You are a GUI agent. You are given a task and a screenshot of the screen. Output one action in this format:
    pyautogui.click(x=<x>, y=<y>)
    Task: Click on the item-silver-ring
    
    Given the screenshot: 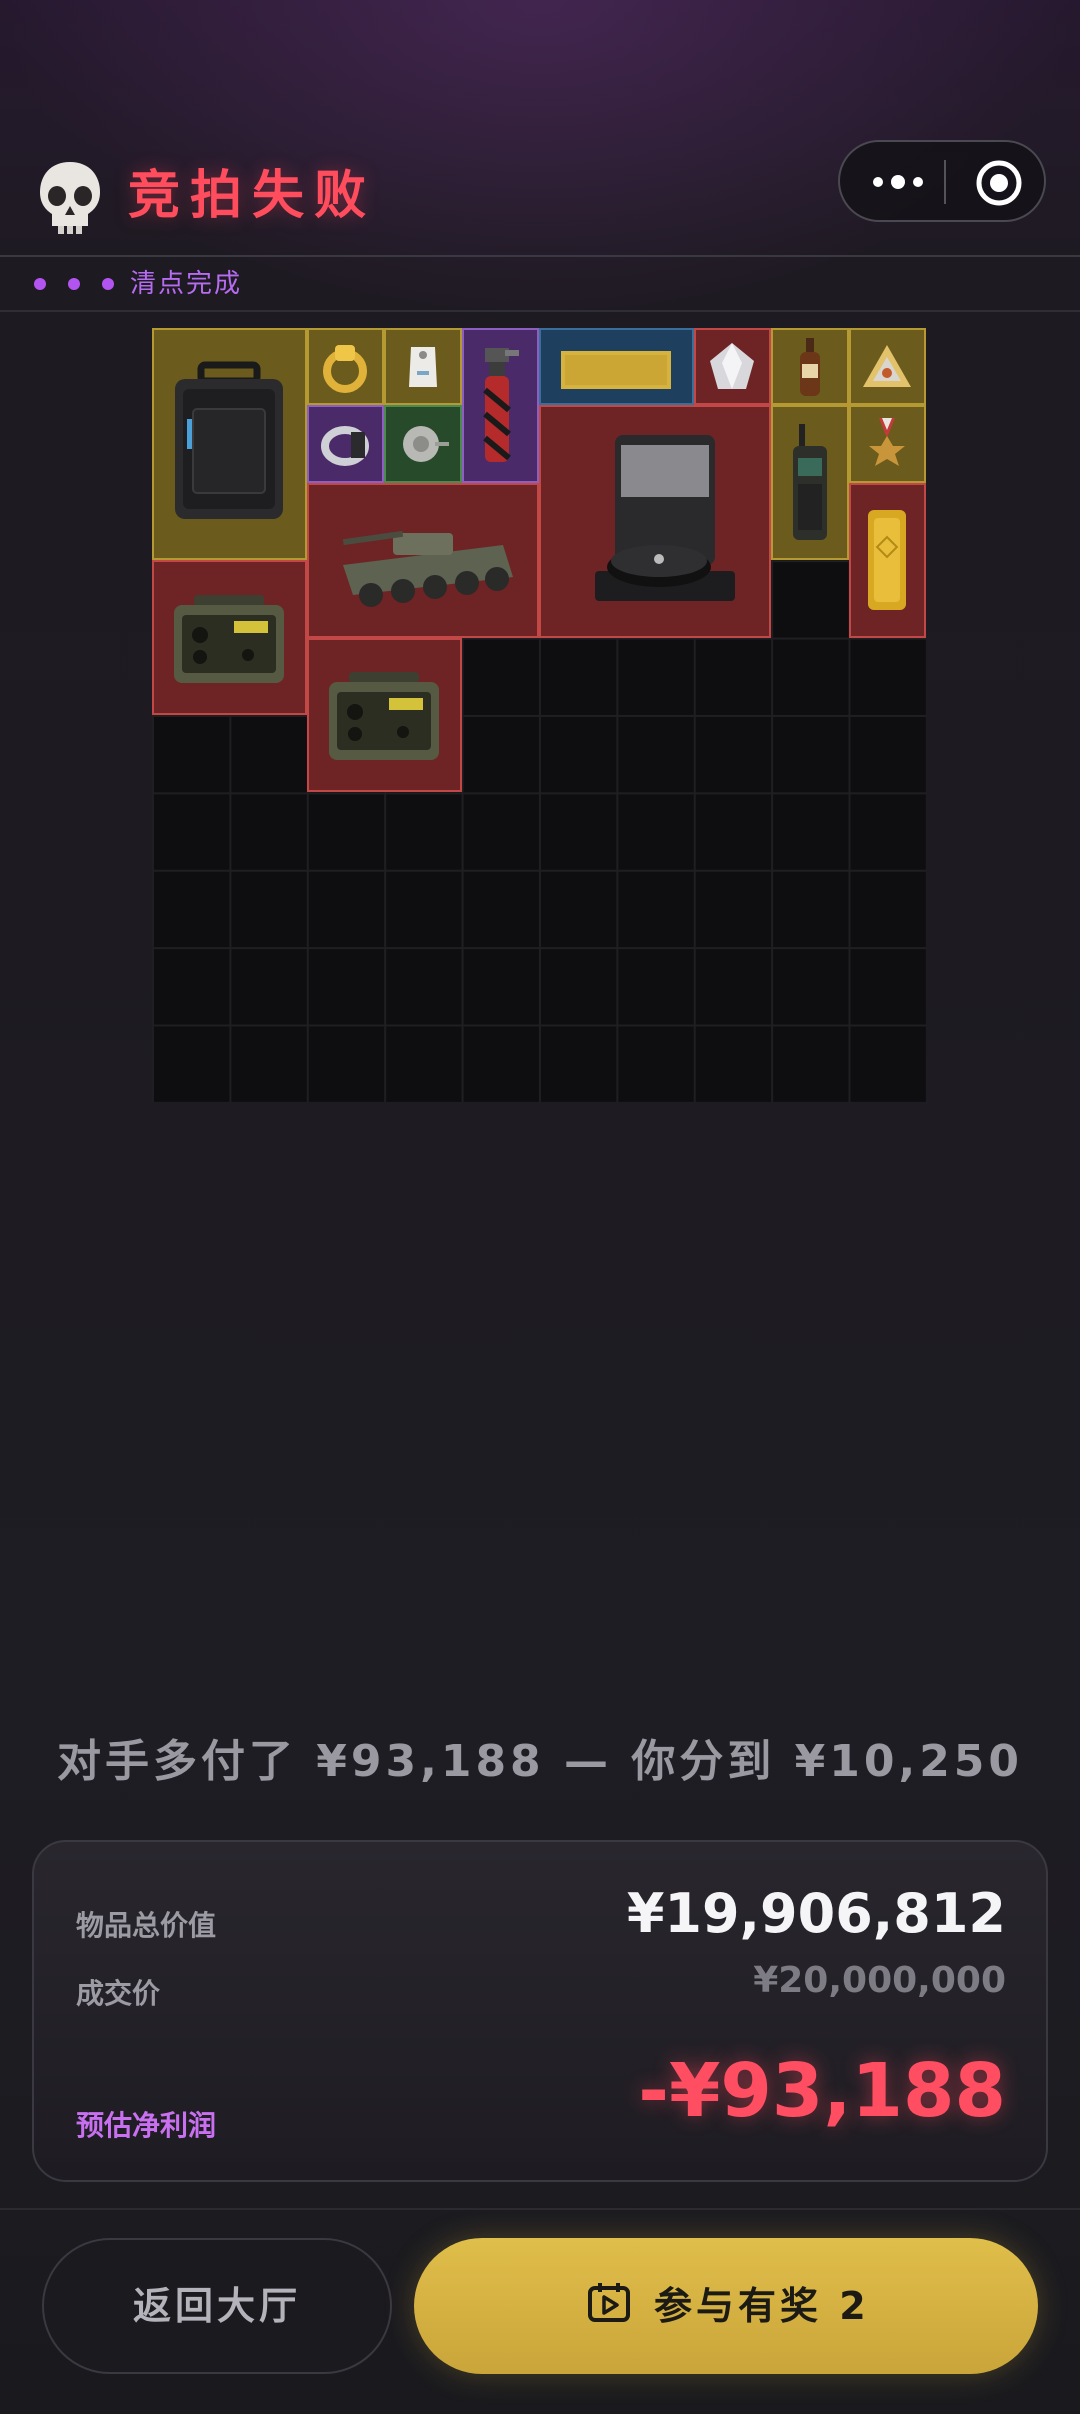 What is the action you would take?
    pyautogui.click(x=345, y=444)
    